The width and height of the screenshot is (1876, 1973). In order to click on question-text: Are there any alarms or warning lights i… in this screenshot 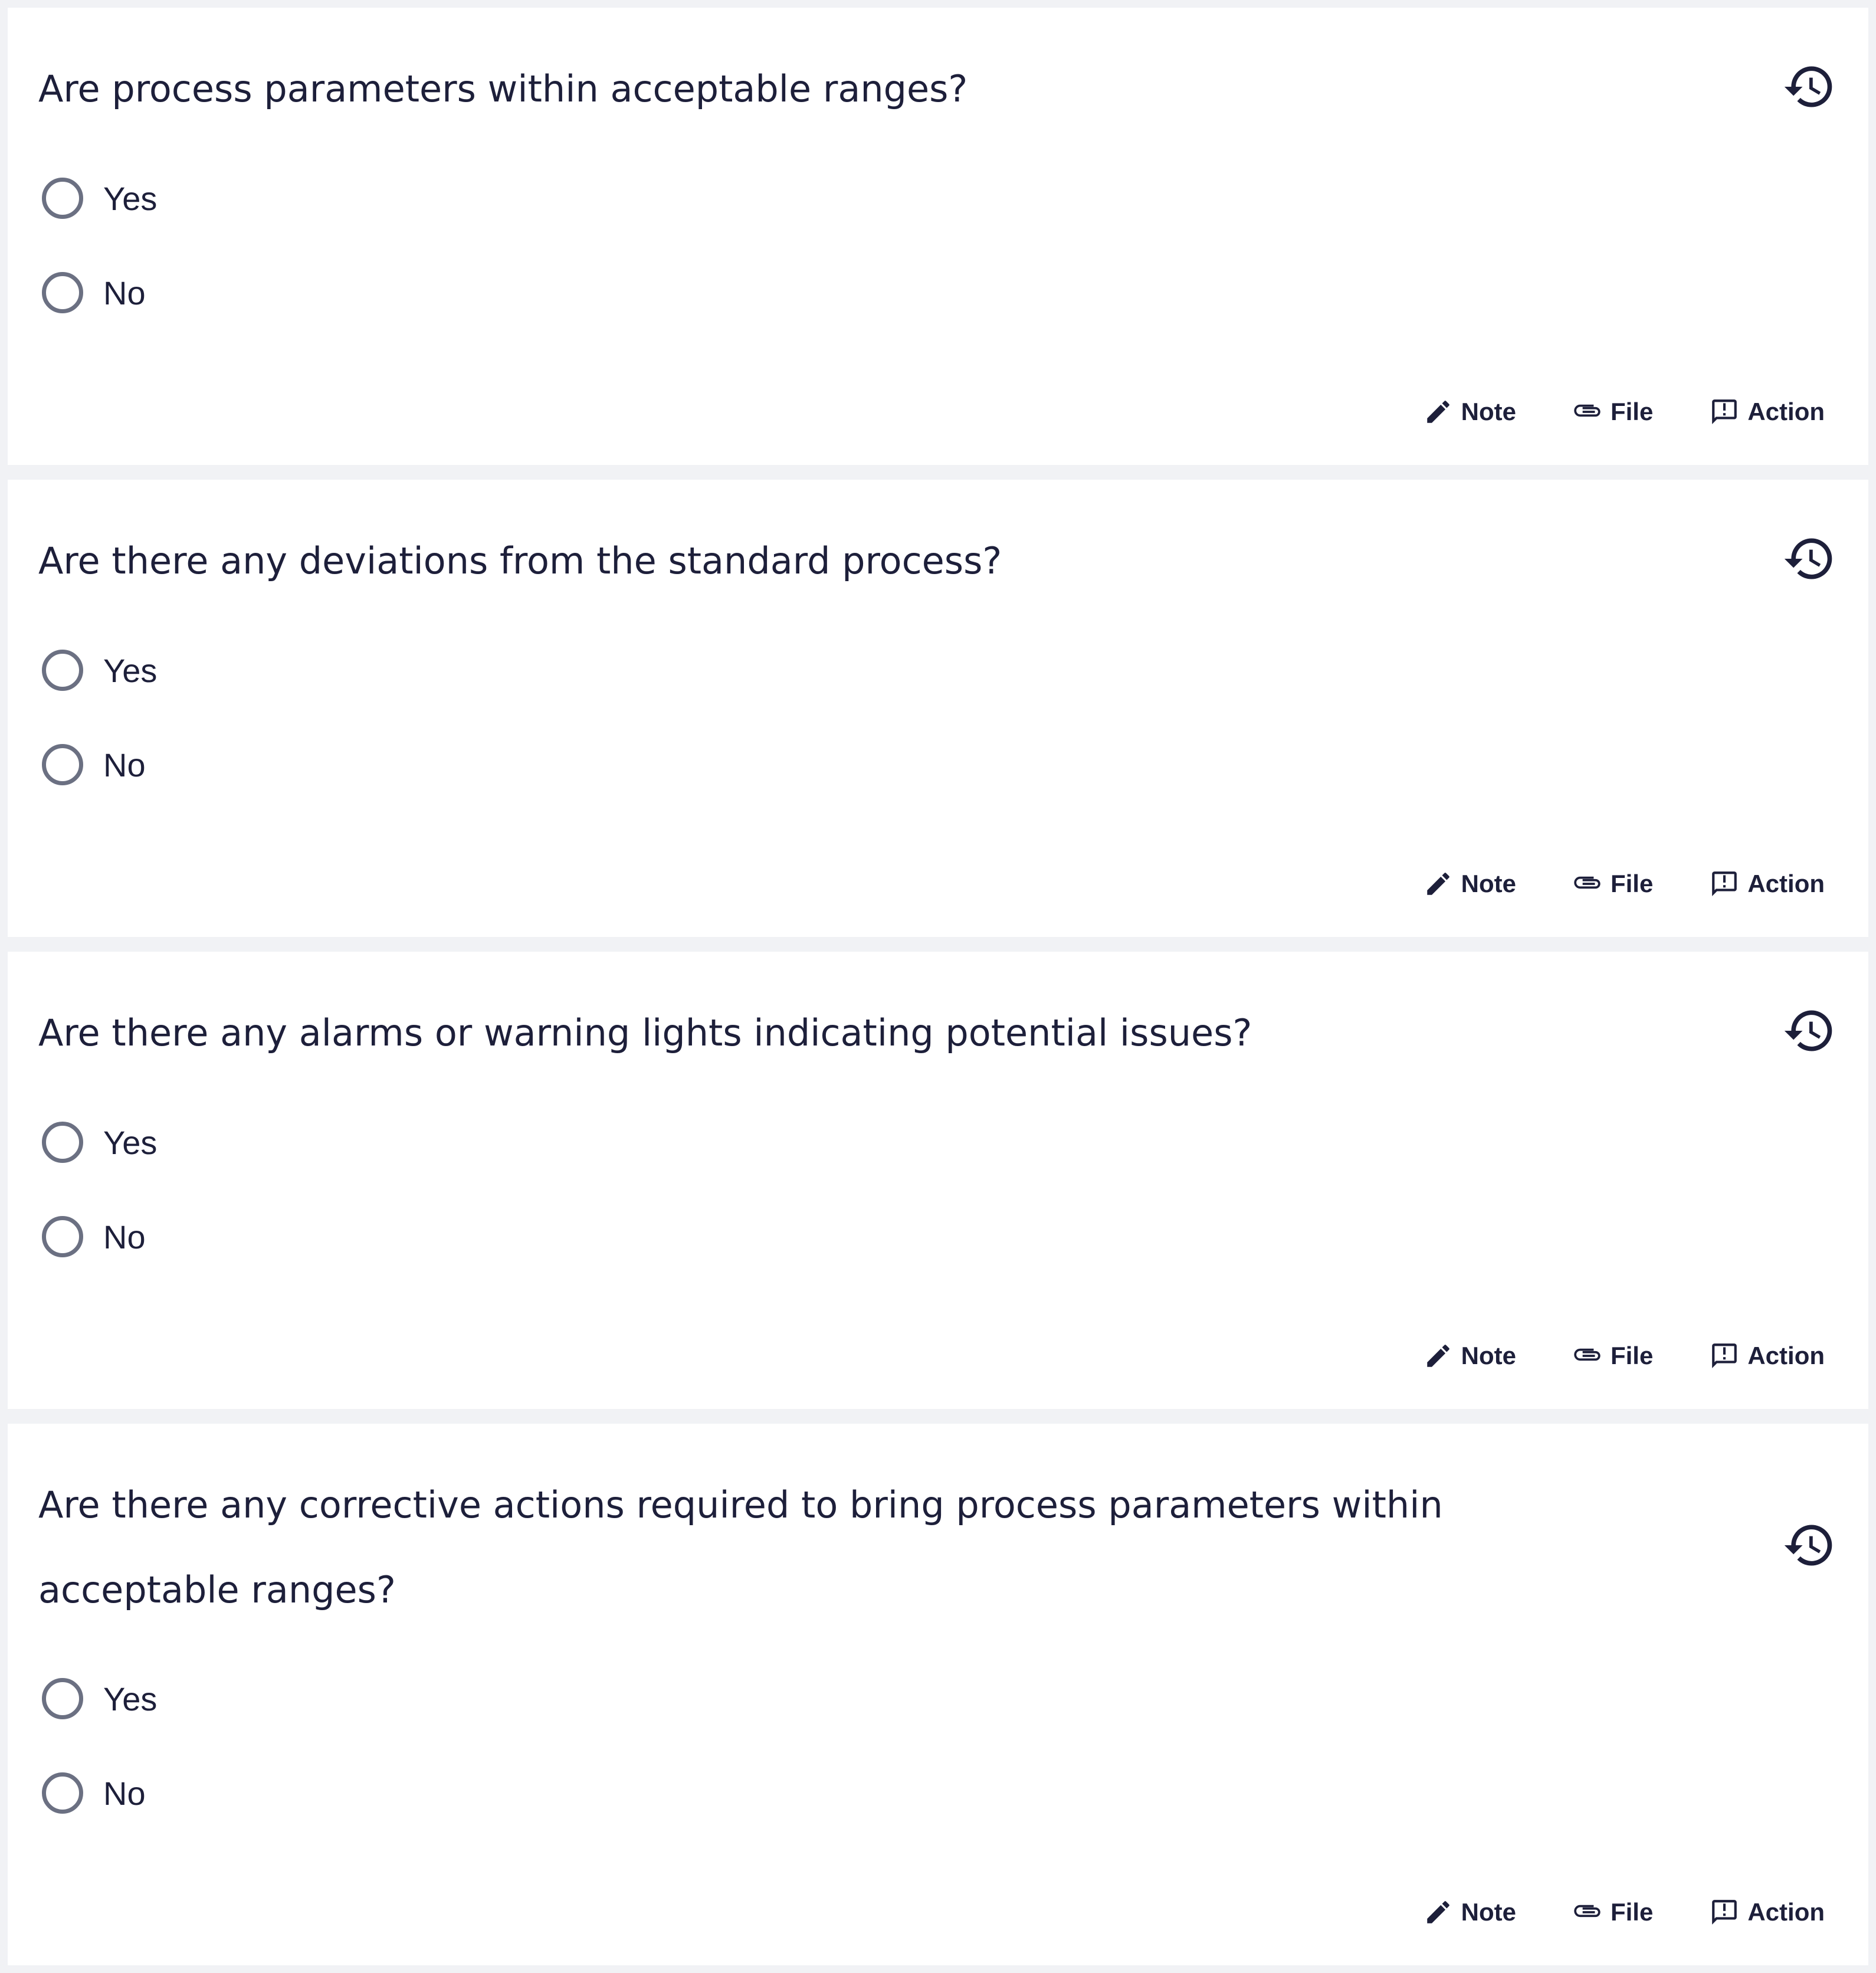, I will do `click(645, 1032)`.